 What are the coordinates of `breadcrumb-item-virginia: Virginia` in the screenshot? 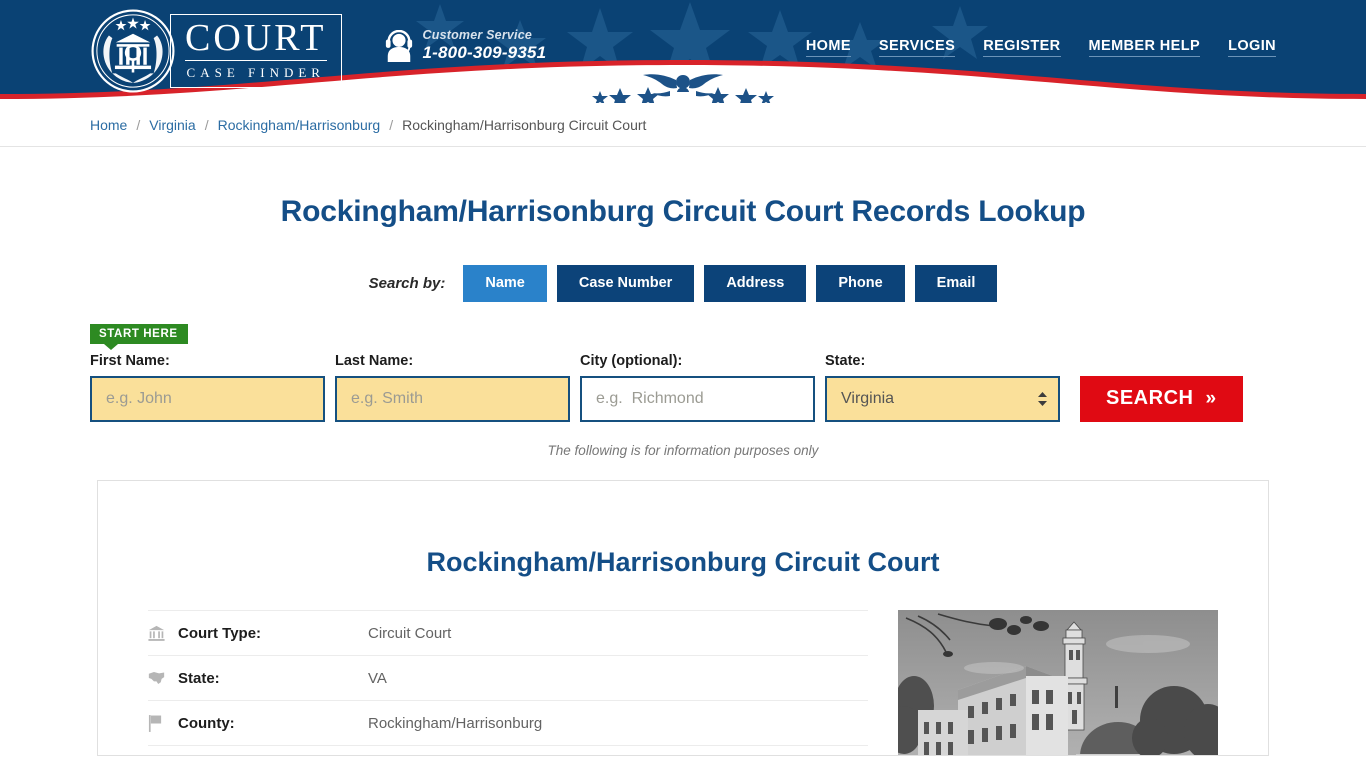 It's located at (172, 125).